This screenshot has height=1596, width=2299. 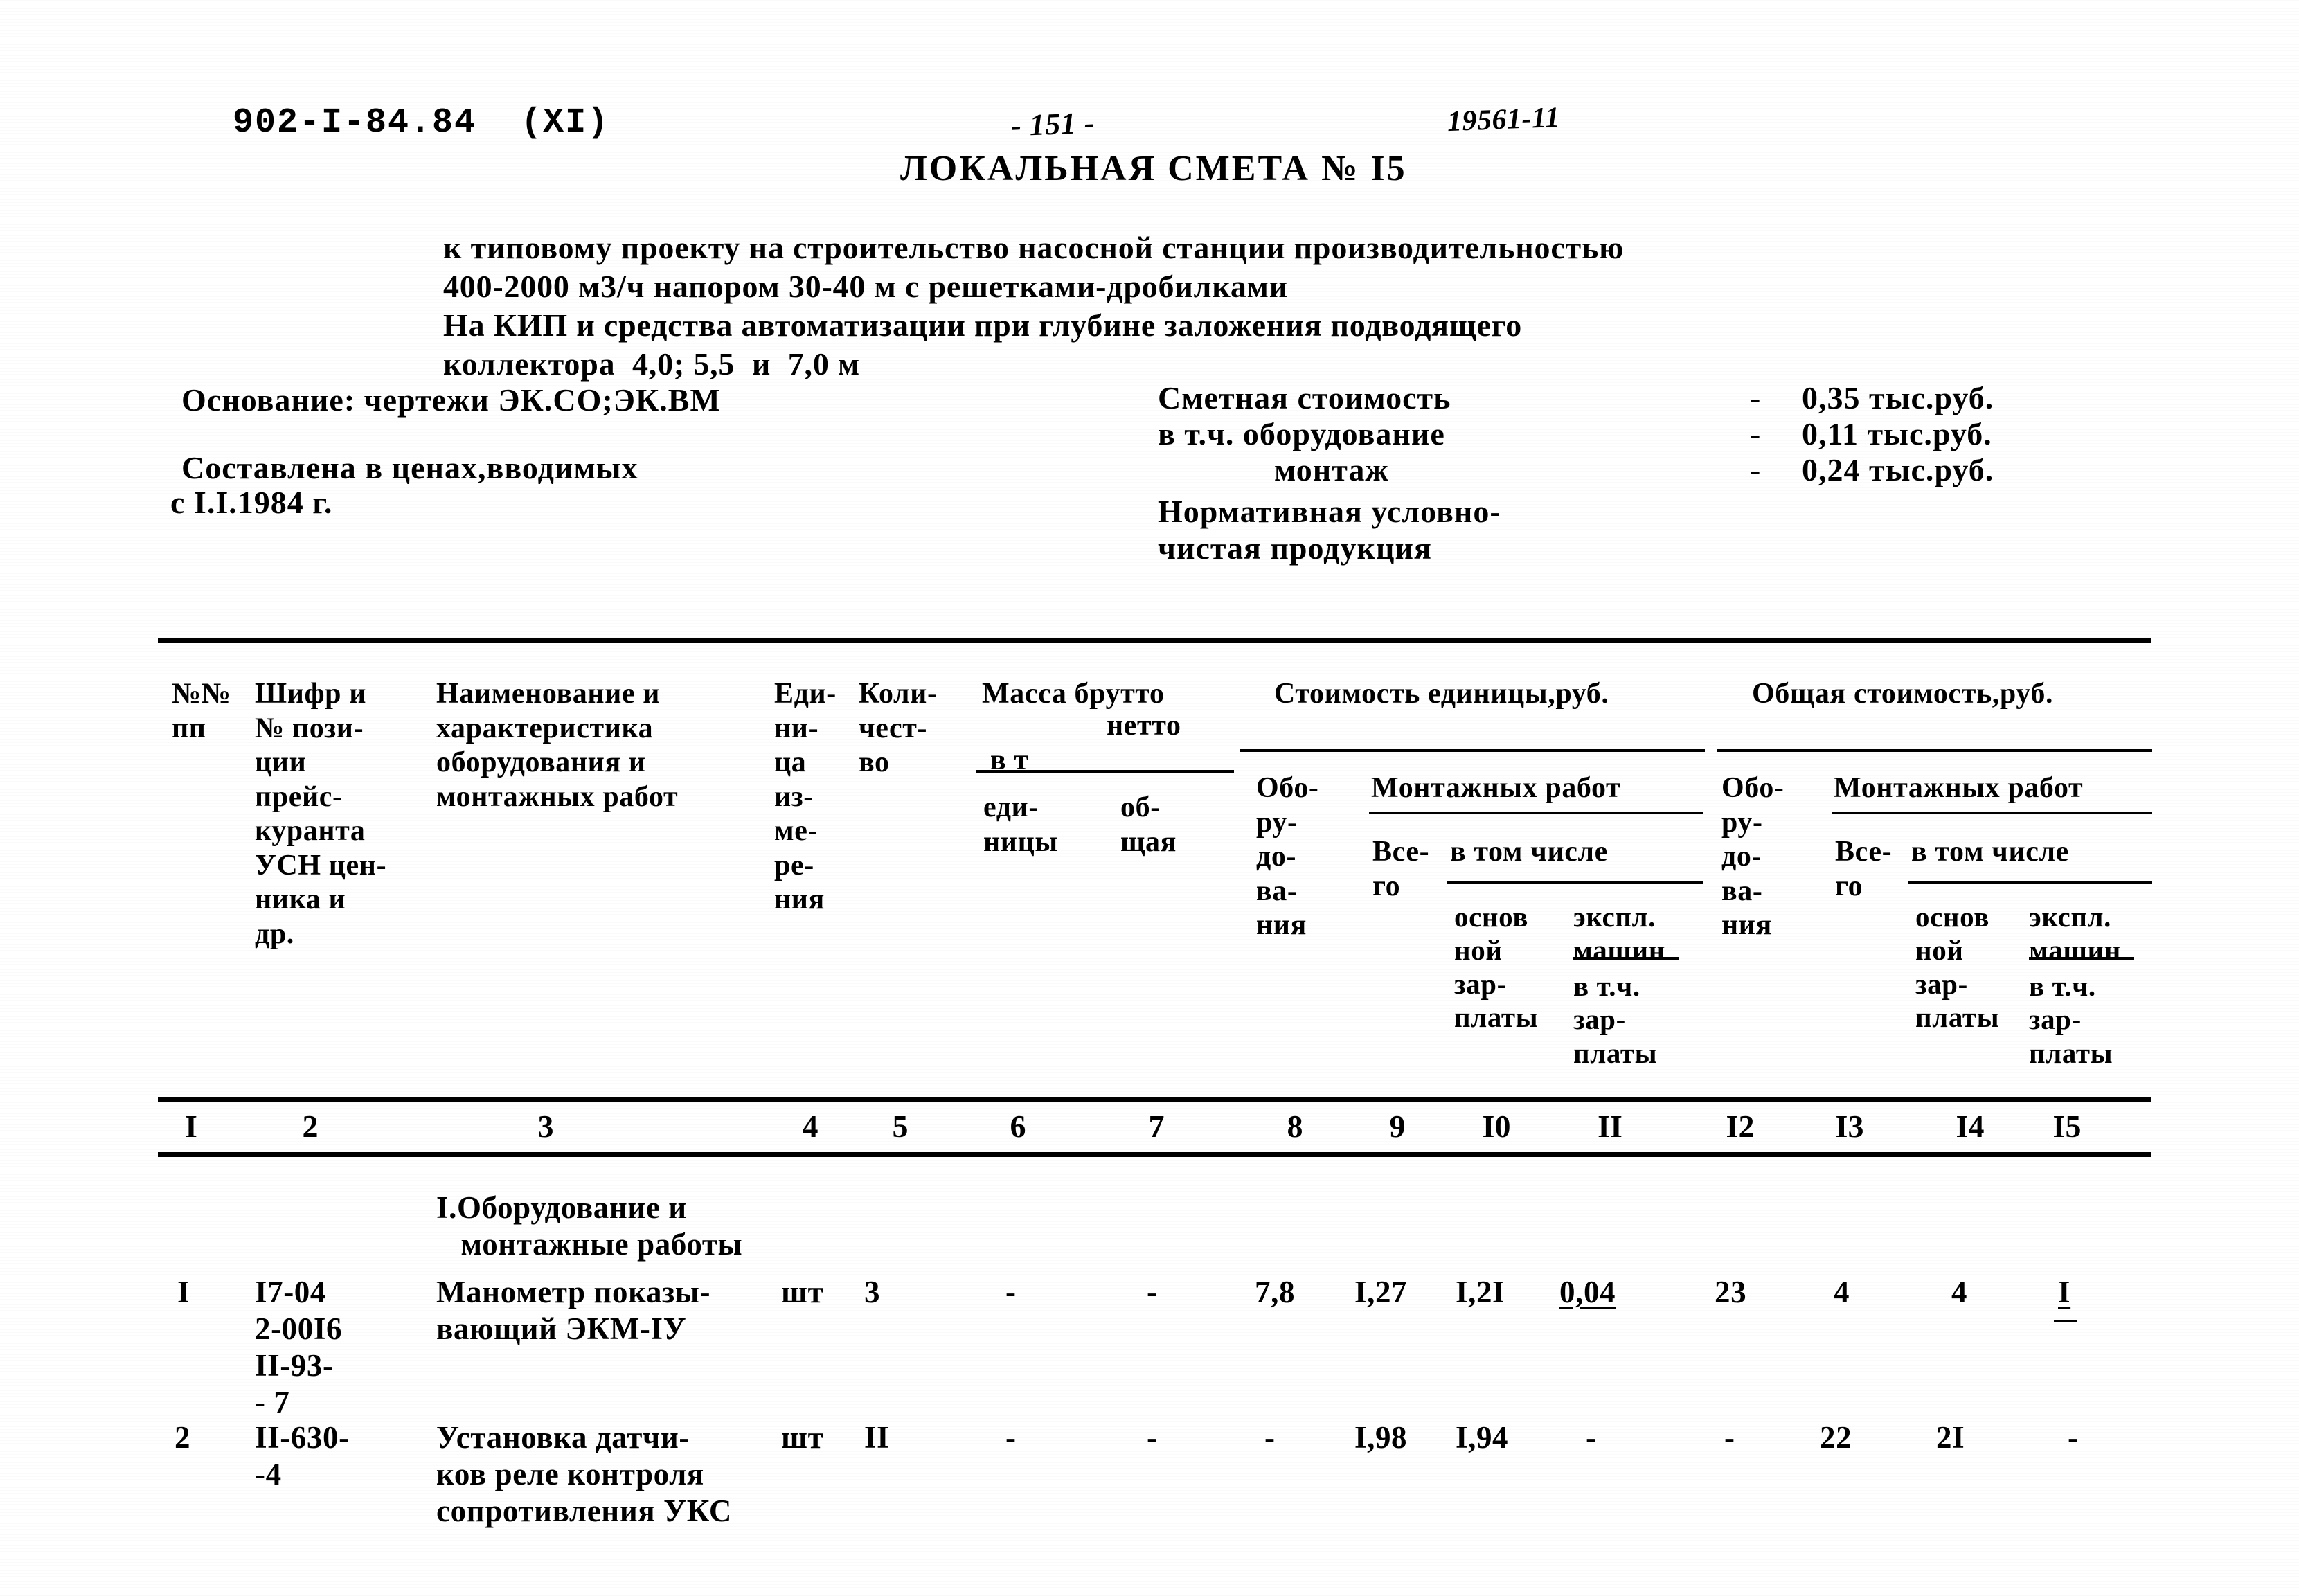 What do you see at coordinates (1009, 760) in the screenshot?
I see `header-mass-unit-vt: в т` at bounding box center [1009, 760].